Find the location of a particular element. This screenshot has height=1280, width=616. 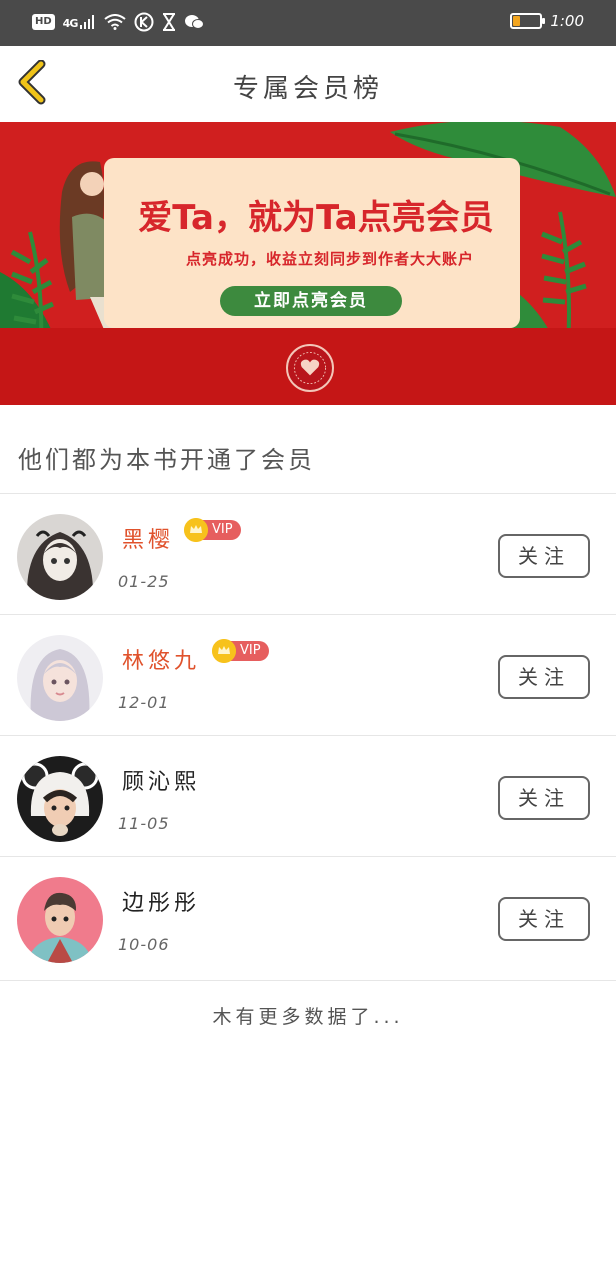

member-row: 顾沁熙 11-05 关注 is located at coordinates (308, 795).